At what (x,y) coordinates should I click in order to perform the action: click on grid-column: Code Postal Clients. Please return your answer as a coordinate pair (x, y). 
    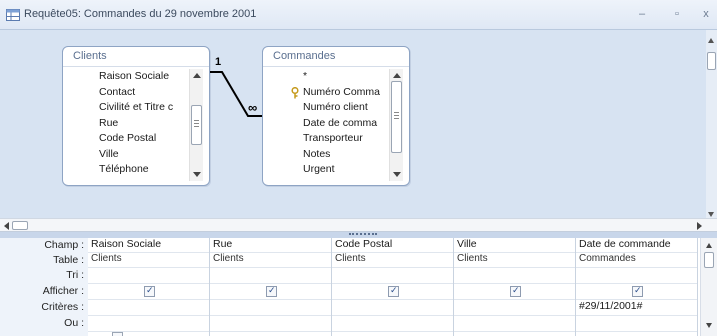
    Looking at the image, I should click on (393, 287).